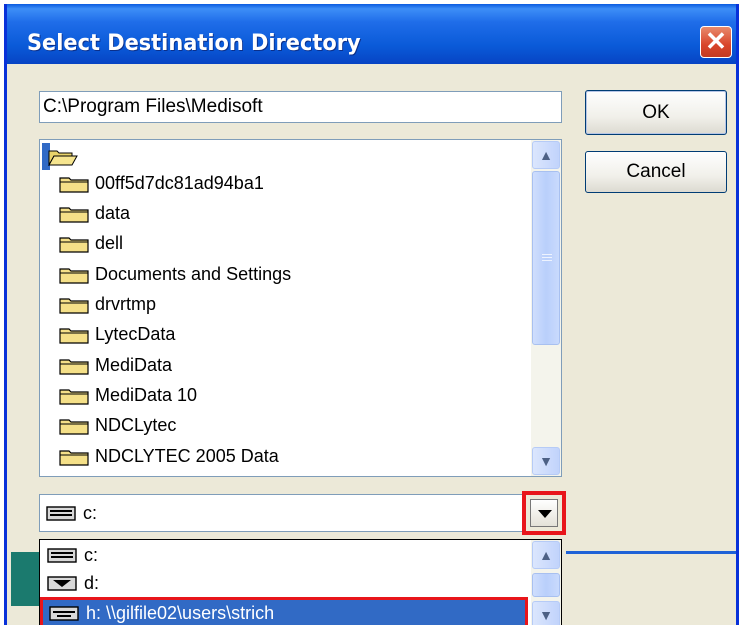 This screenshot has width=739, height=625. Describe the element at coordinates (105, 156) in the screenshot. I see `directory-label: c:\` at that location.